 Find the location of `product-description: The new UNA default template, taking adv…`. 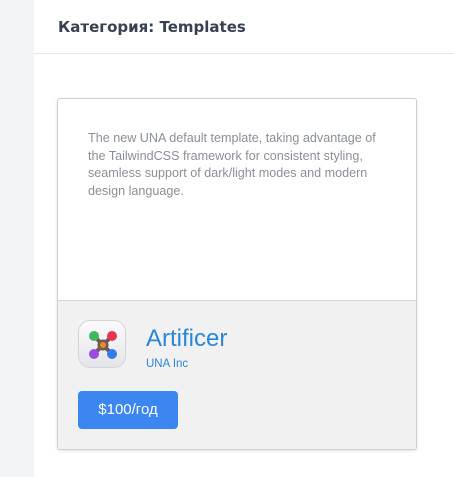

product-description: The new UNA default template, taking adv… is located at coordinates (232, 164).